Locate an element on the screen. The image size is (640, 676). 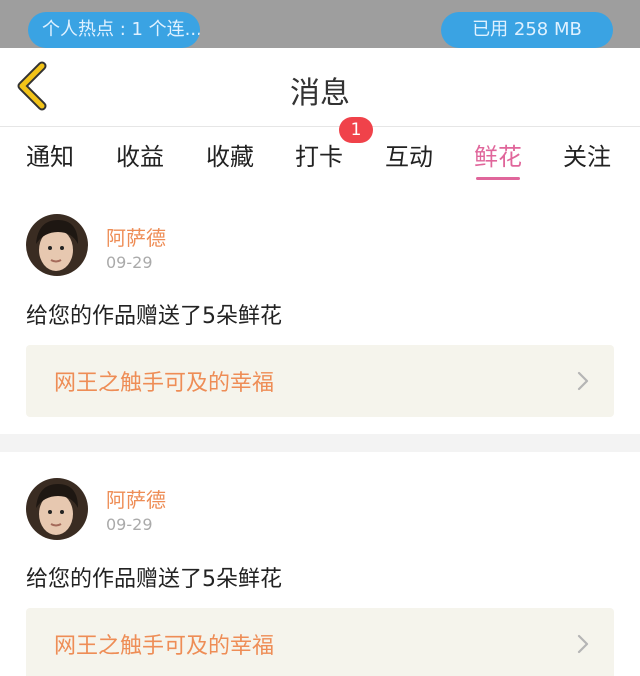
page-title: 消息 is located at coordinates (320, 93).